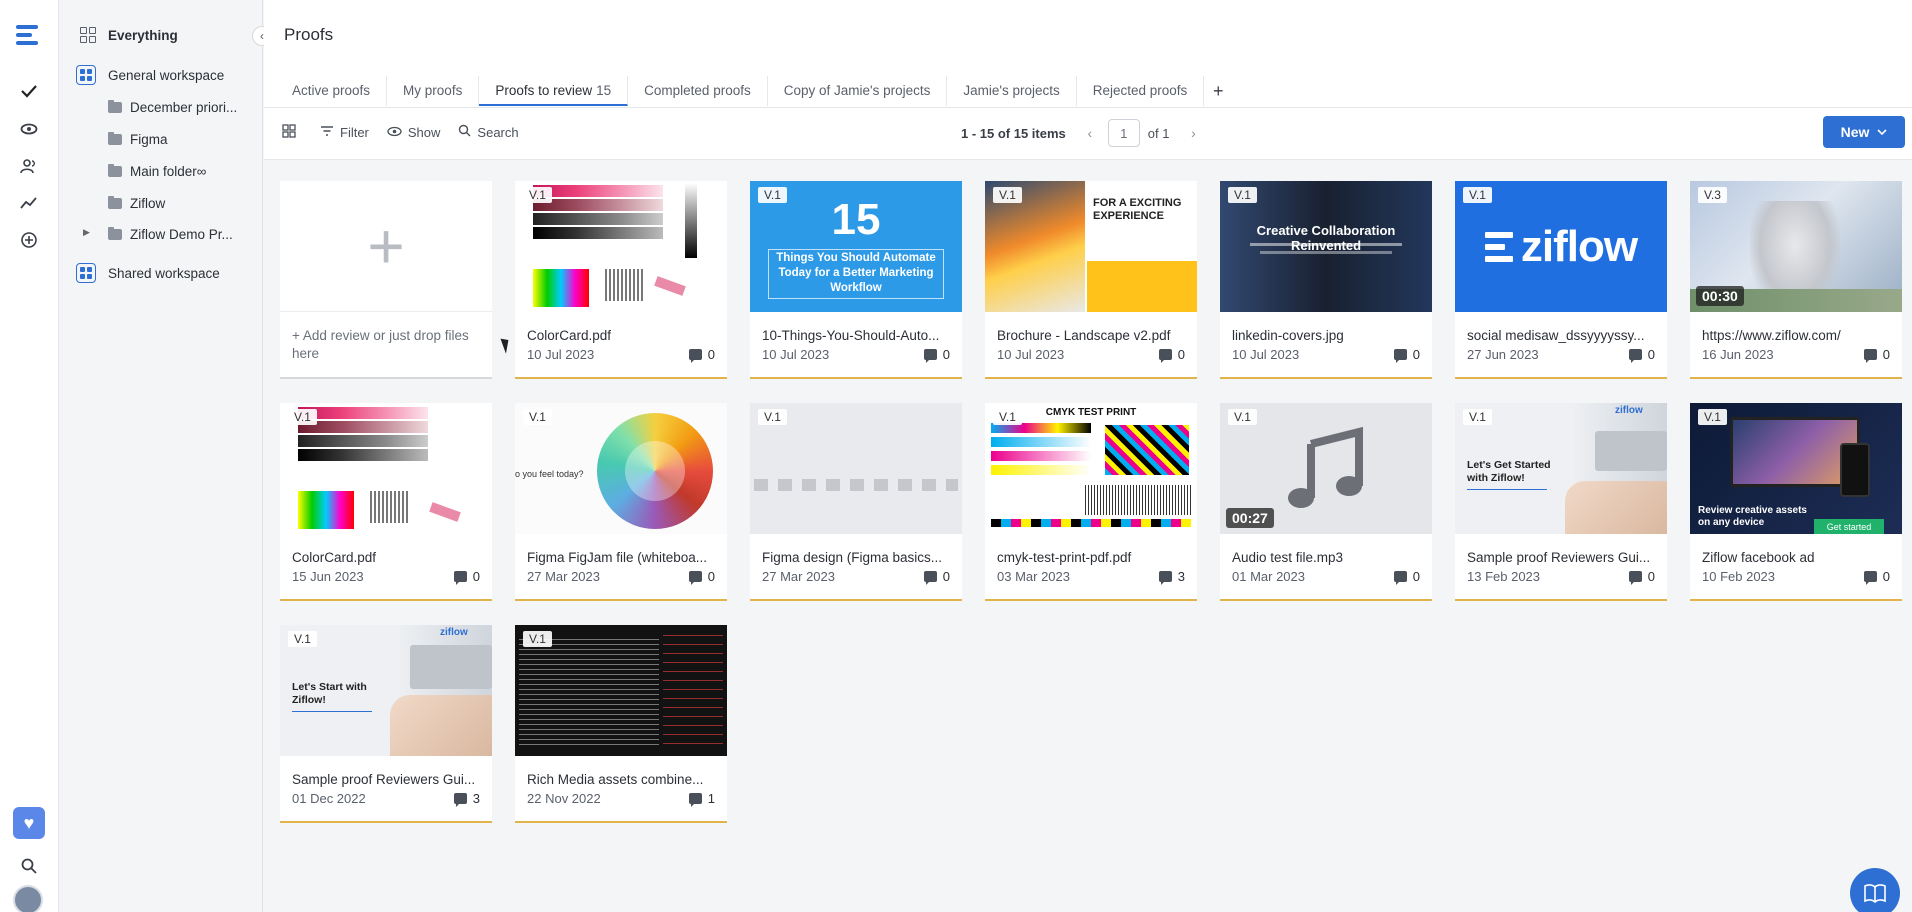 The height and width of the screenshot is (912, 1912). I want to click on tab-copy-jamies-projects: Copy of Jamie's projects, so click(858, 91).